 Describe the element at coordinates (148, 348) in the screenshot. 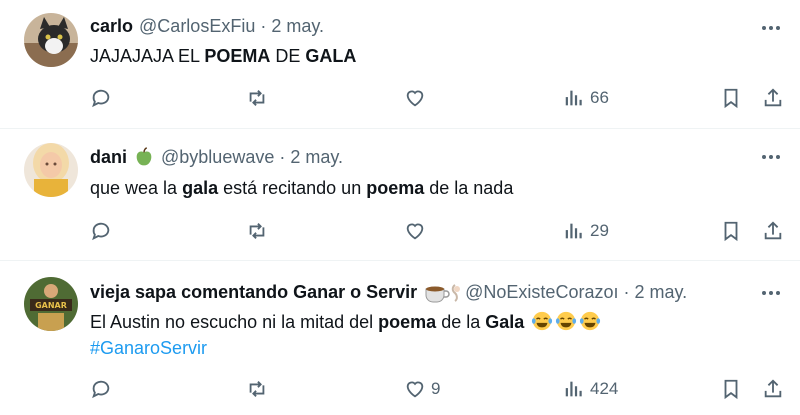

I see `hashtag-link: #GanaroServir` at that location.